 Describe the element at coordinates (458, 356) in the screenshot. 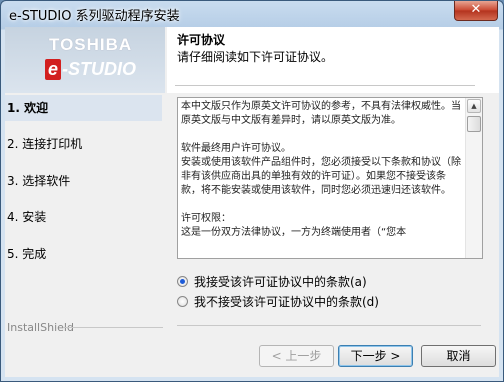

I see `cancel-button: 取消` at that location.